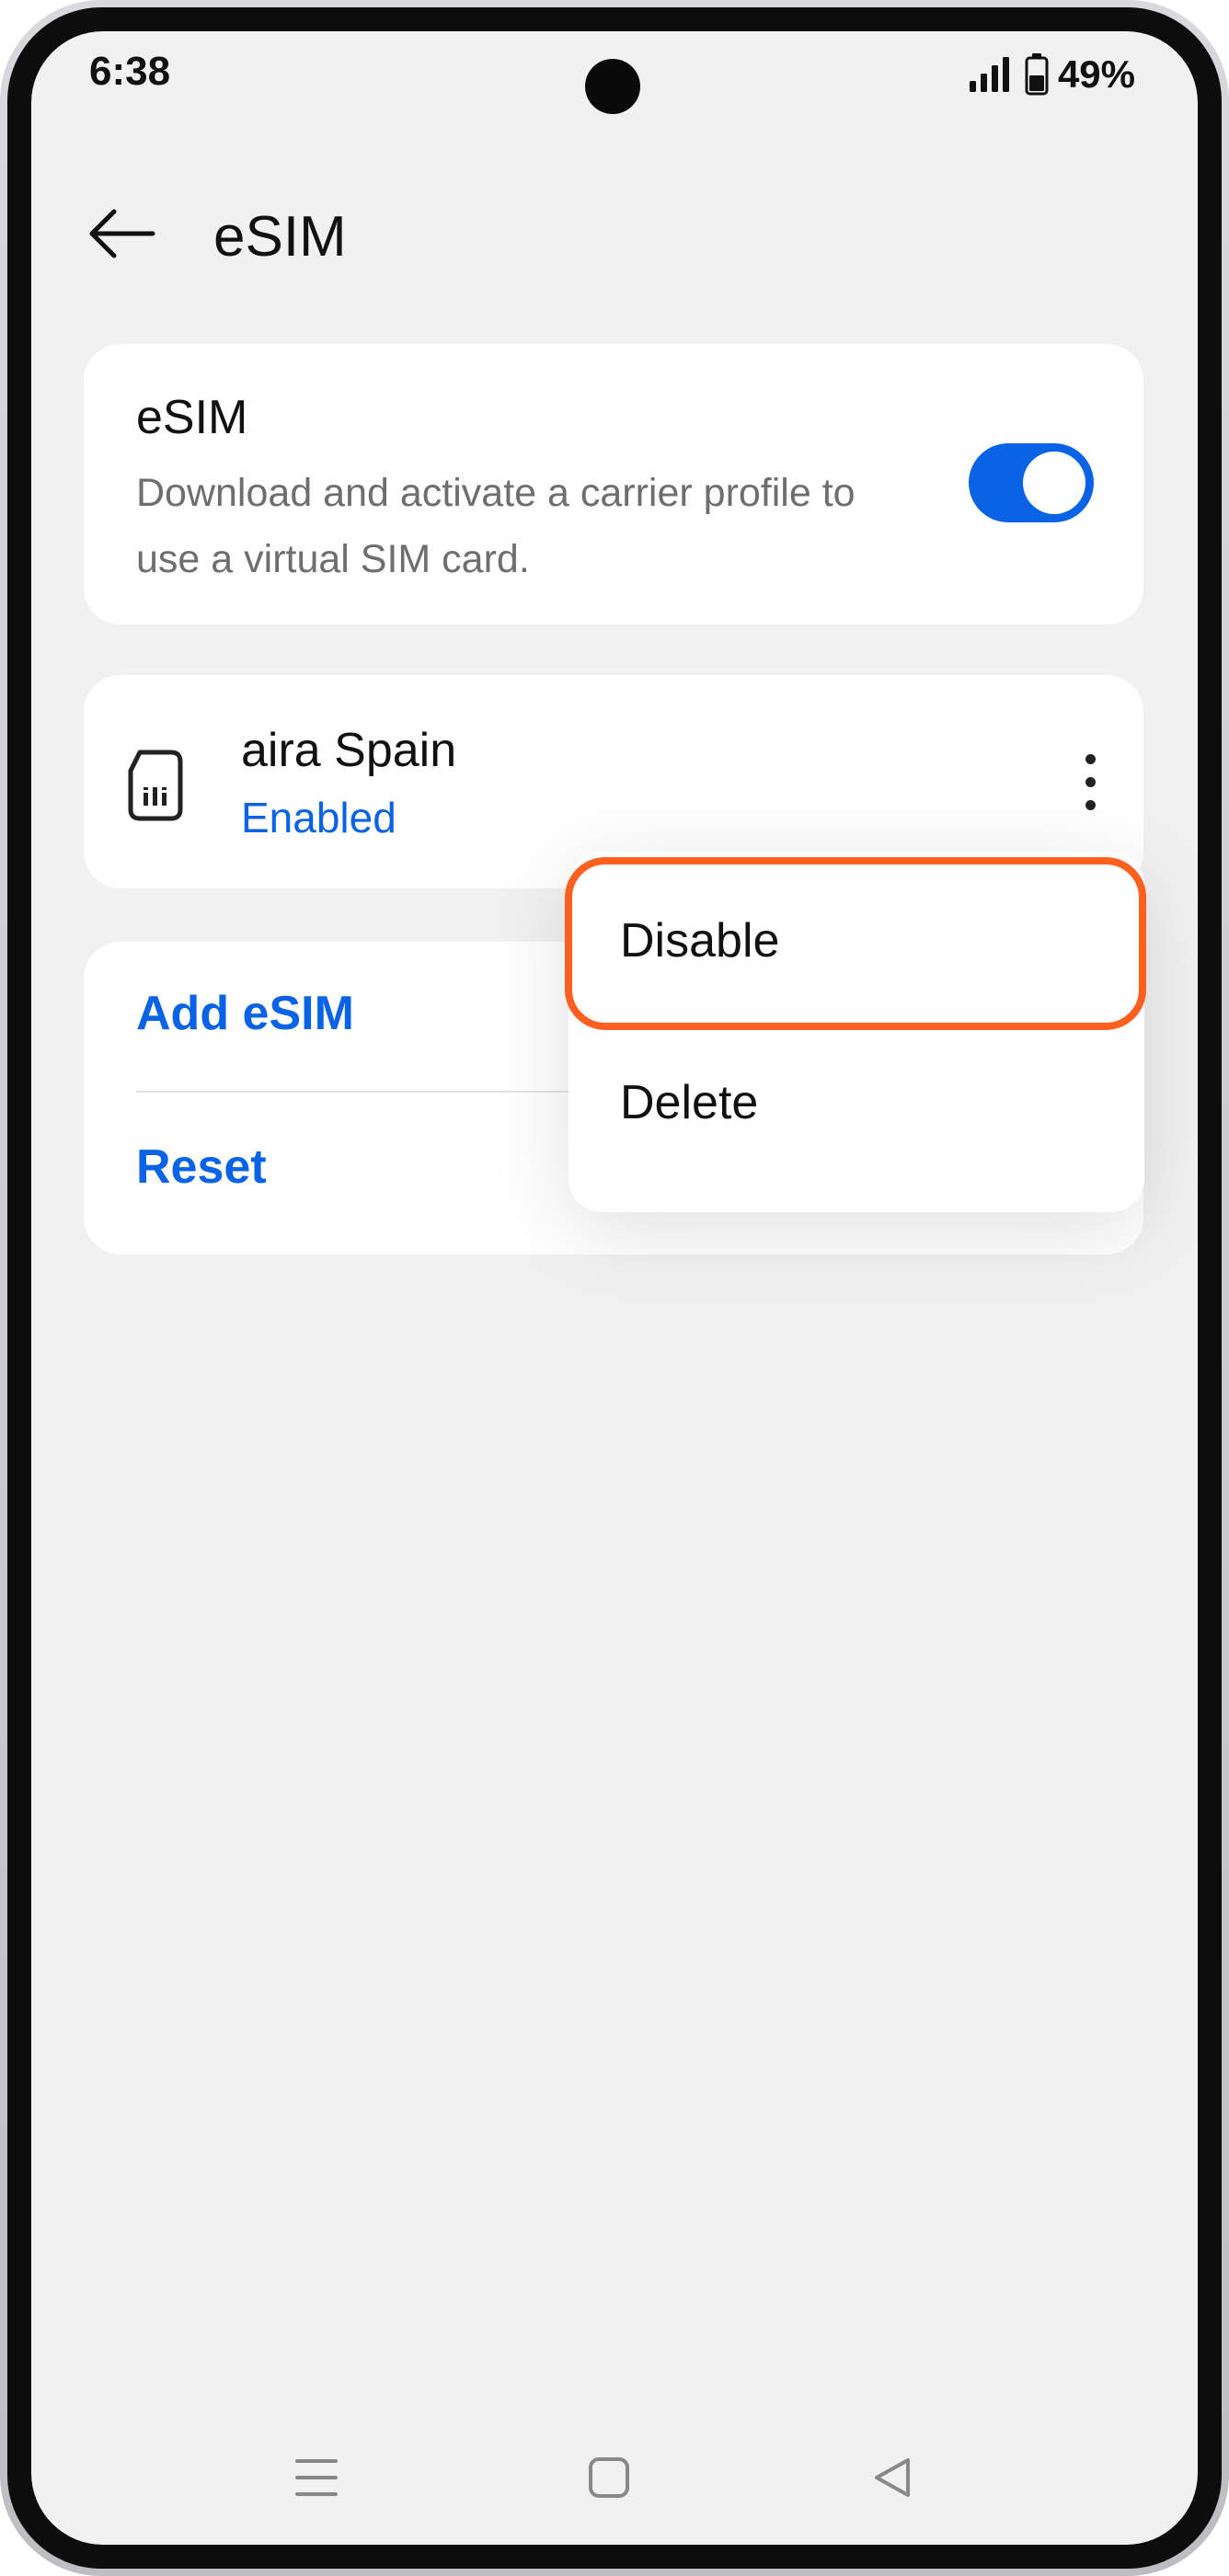 This screenshot has width=1229, height=2576. I want to click on reset-button: Reset, so click(201, 1167).